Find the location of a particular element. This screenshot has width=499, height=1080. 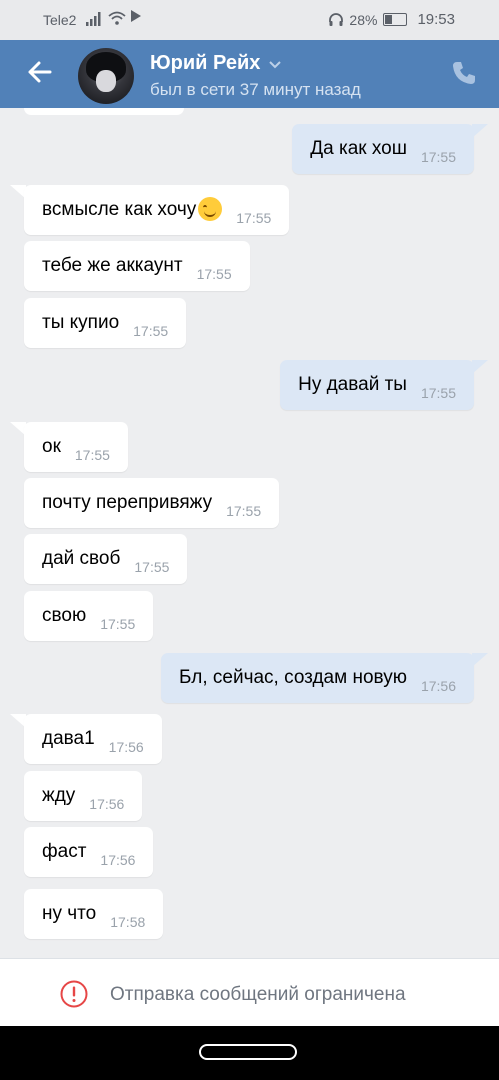

home-gesture-pill is located at coordinates (248, 1052).